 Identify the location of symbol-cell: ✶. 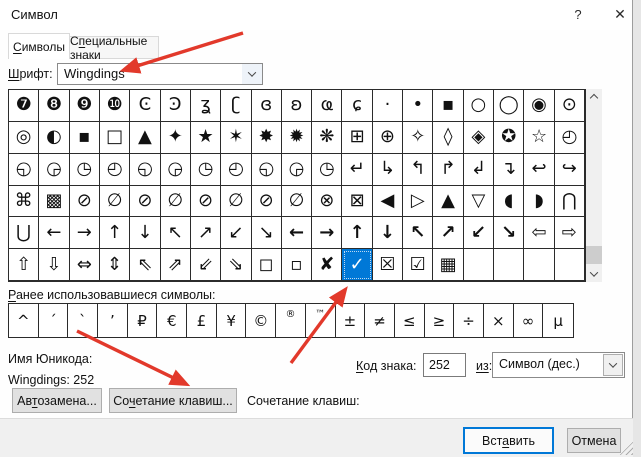
(236, 137).